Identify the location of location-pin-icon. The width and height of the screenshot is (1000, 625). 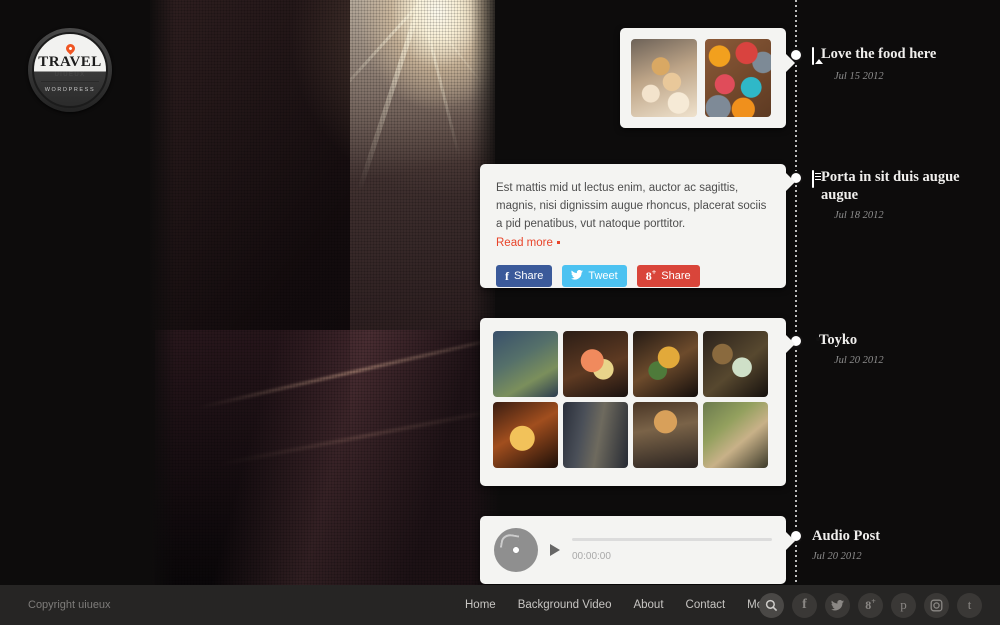
(70, 48).